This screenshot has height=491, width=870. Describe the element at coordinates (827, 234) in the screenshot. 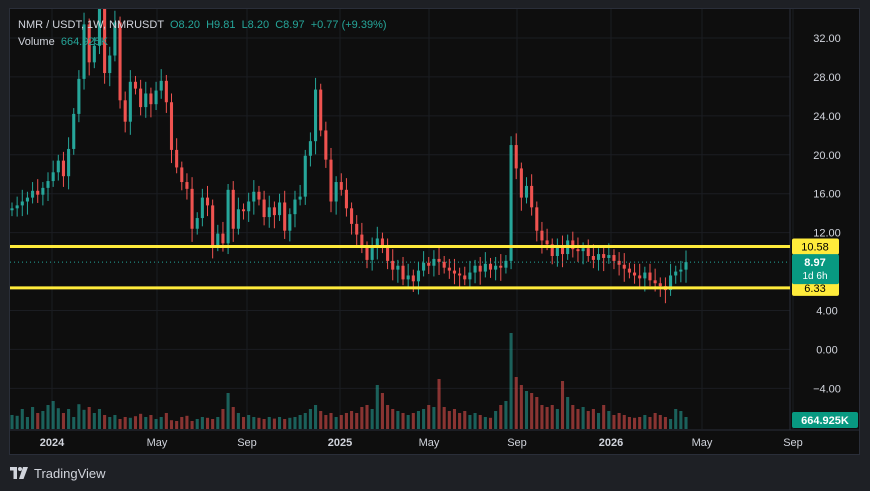

I see `y-tick-label: 12.00` at that location.